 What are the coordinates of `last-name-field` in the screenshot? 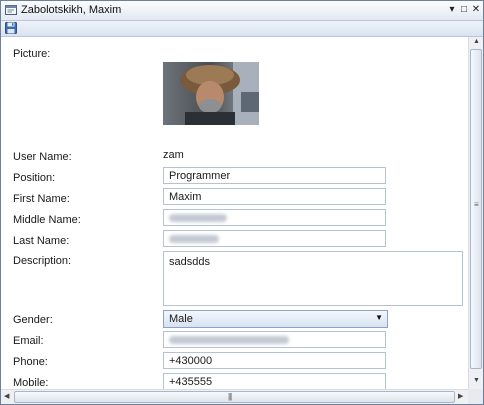 It's located at (274, 238).